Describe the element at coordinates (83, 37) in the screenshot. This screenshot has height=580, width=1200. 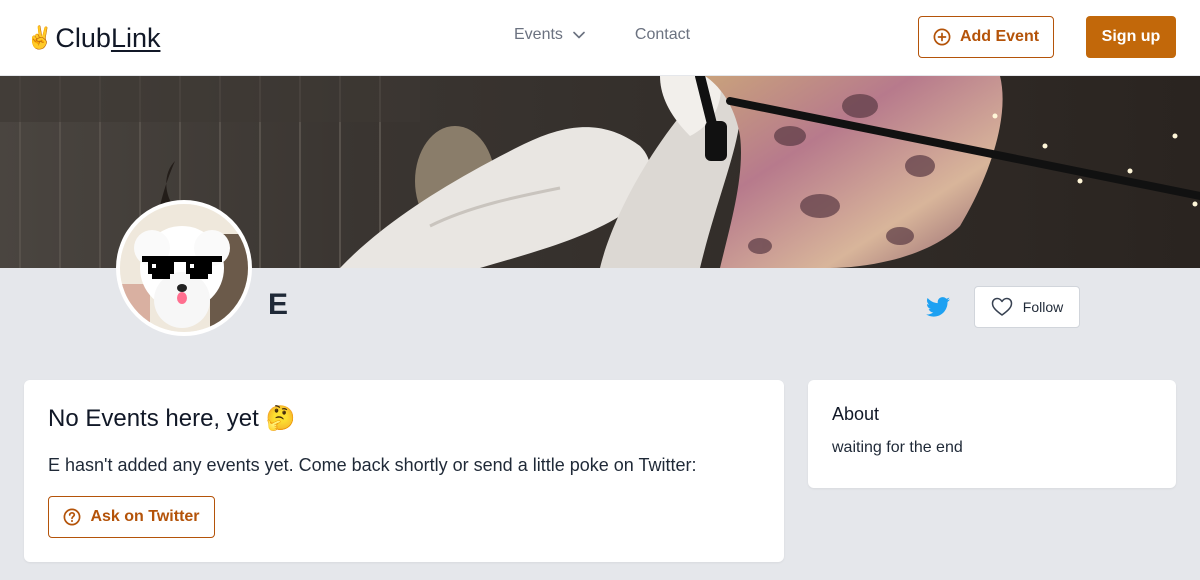
I see `logo-text-club: Club` at that location.